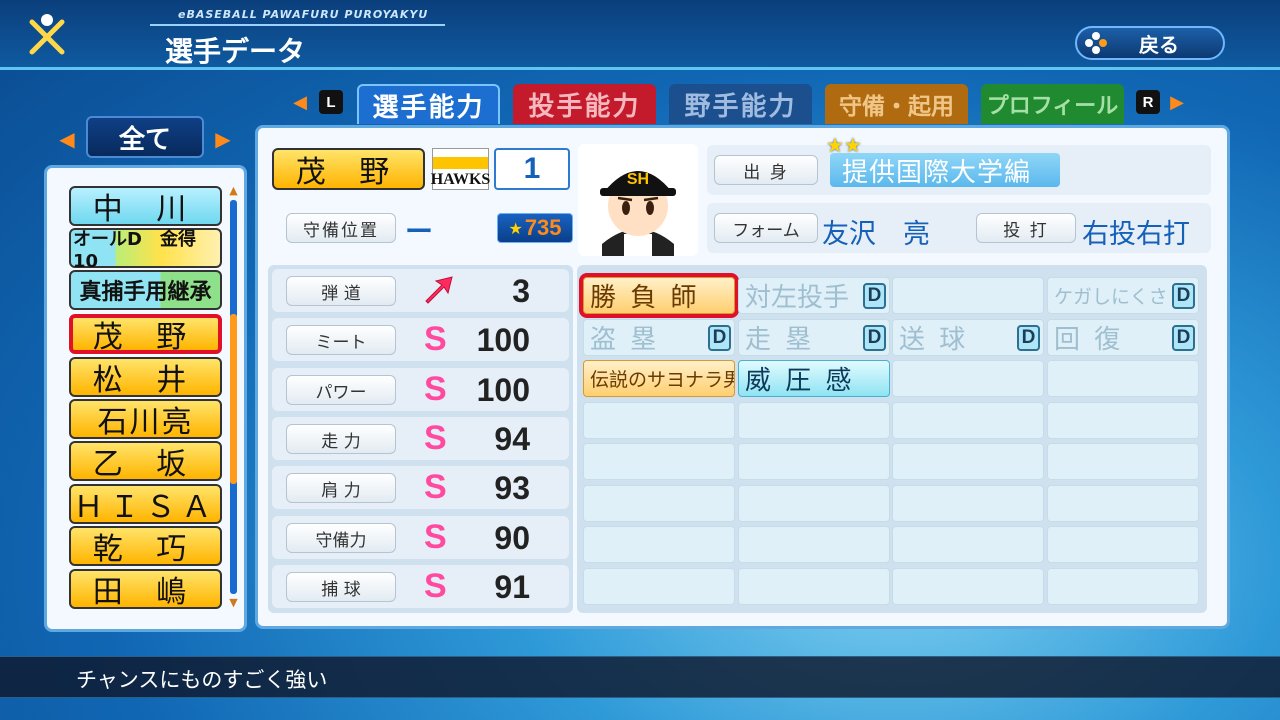  I want to click on scroll-down-arrow-icon: ▼, so click(233, 603).